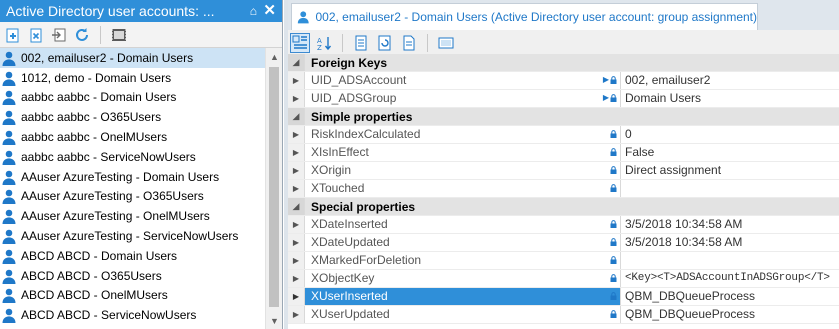 This screenshot has width=839, height=329. I want to click on svg-text: Z, so click(319, 47).